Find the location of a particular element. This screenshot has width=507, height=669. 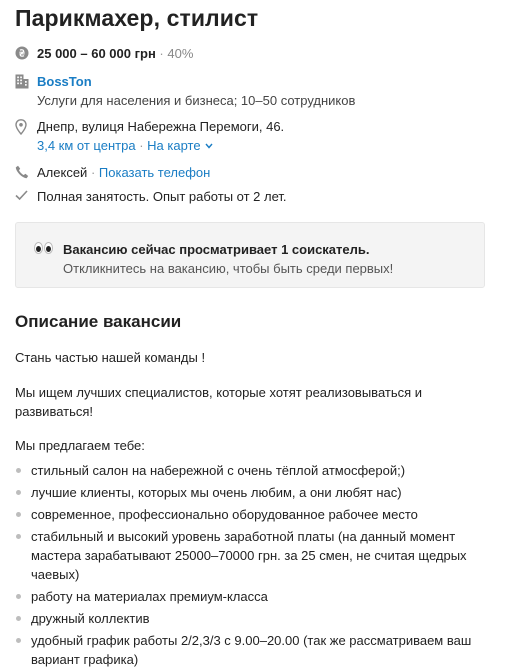

salary-range: 25 000 – 60 000 грн is located at coordinates (96, 53).